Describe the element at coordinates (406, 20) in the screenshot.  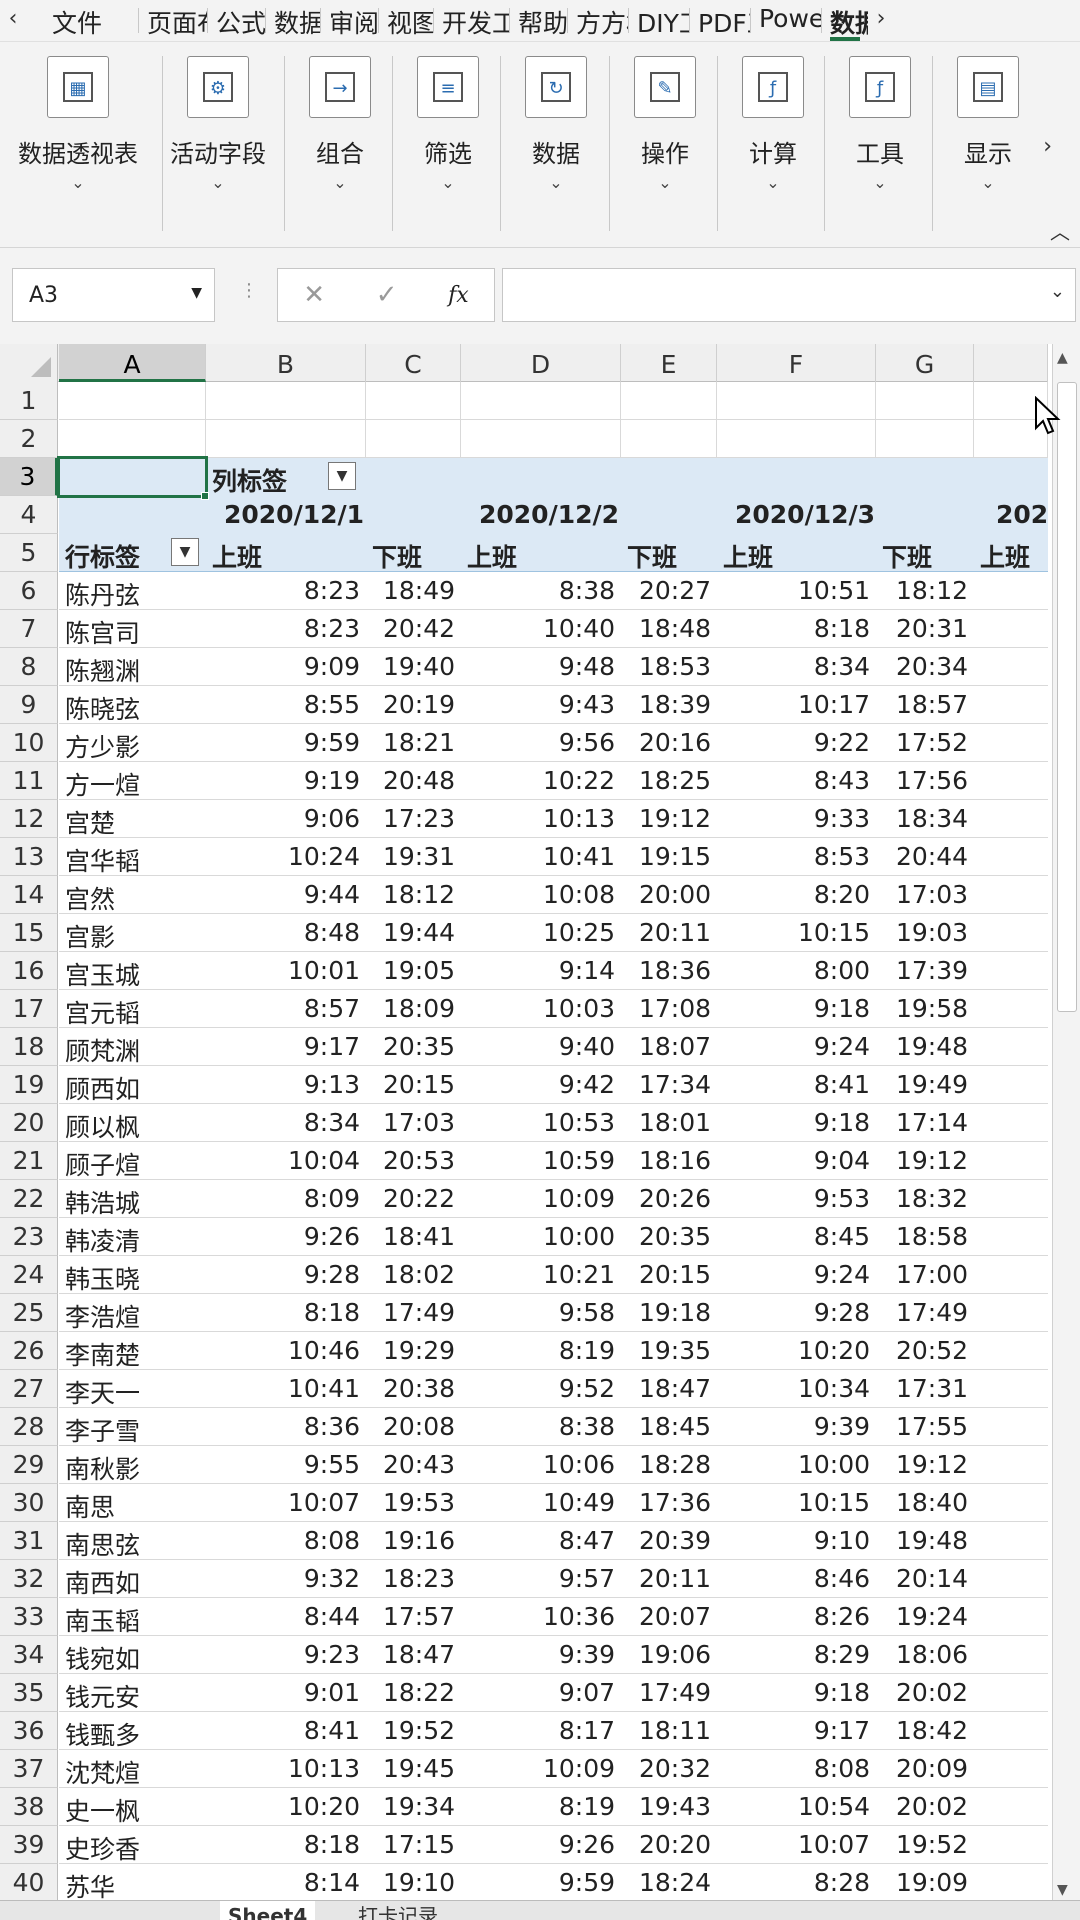
I see `tab-5: 视图` at that location.